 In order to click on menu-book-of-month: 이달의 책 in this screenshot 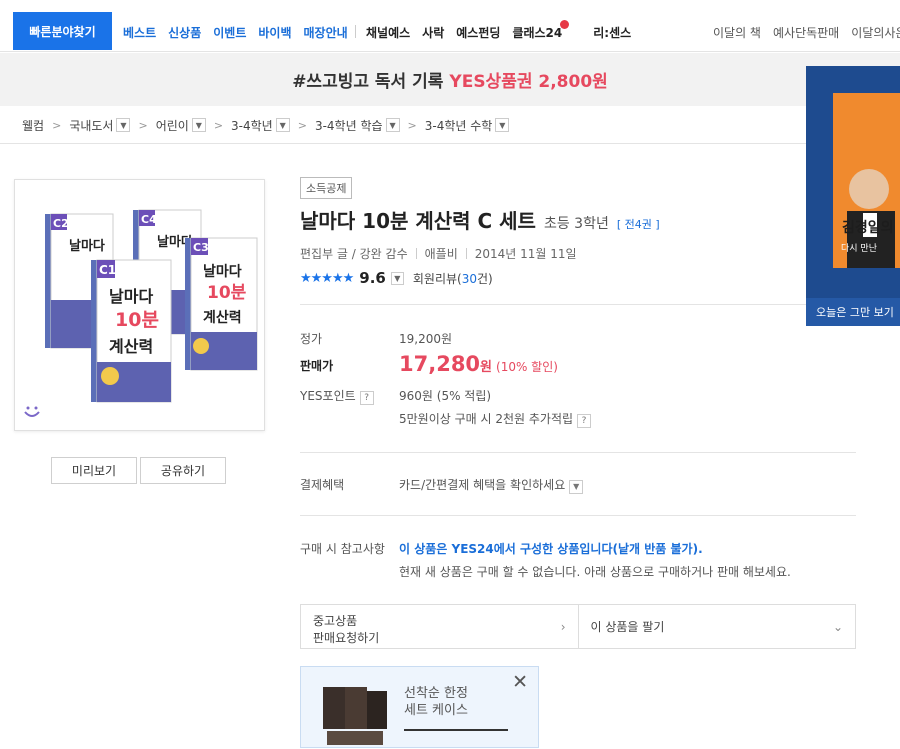, I will do `click(737, 32)`.